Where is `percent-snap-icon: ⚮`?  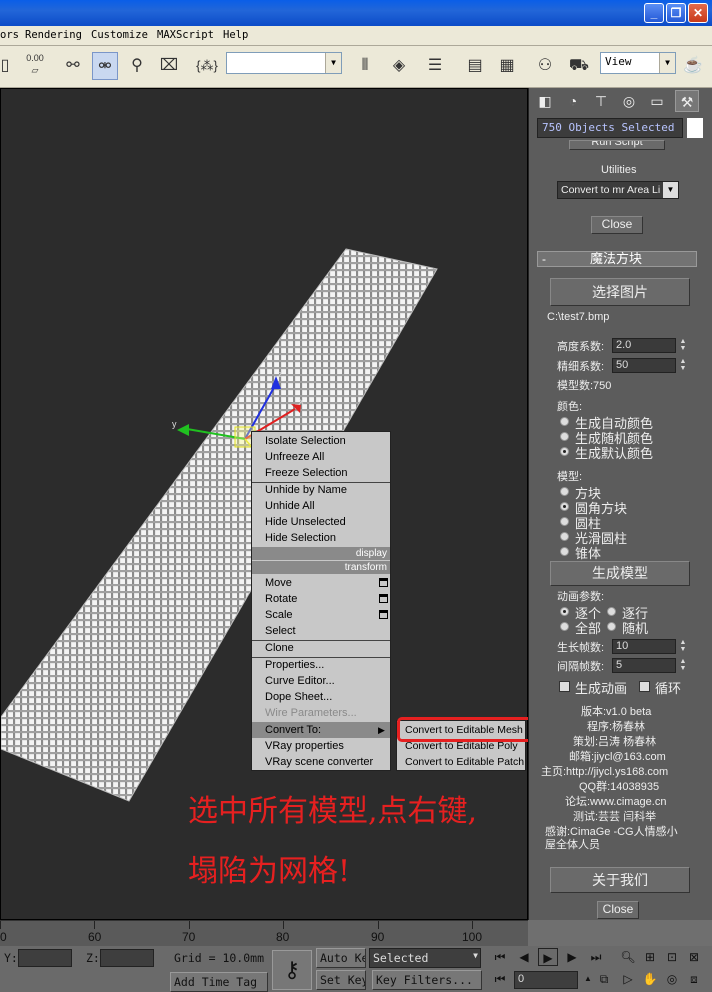 percent-snap-icon: ⚮ is located at coordinates (105, 66).